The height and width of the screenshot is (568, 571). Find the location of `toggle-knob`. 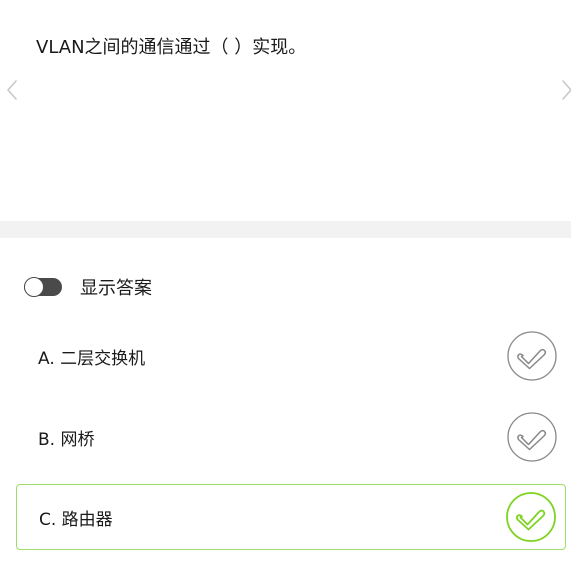

toggle-knob is located at coordinates (34, 287).